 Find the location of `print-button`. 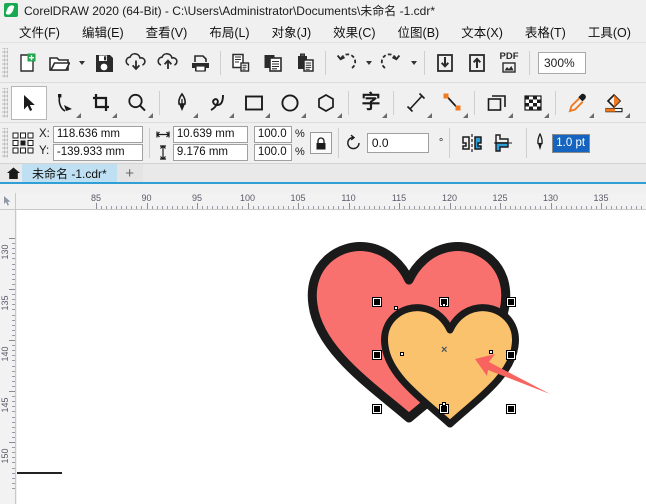

print-button is located at coordinates (200, 63).